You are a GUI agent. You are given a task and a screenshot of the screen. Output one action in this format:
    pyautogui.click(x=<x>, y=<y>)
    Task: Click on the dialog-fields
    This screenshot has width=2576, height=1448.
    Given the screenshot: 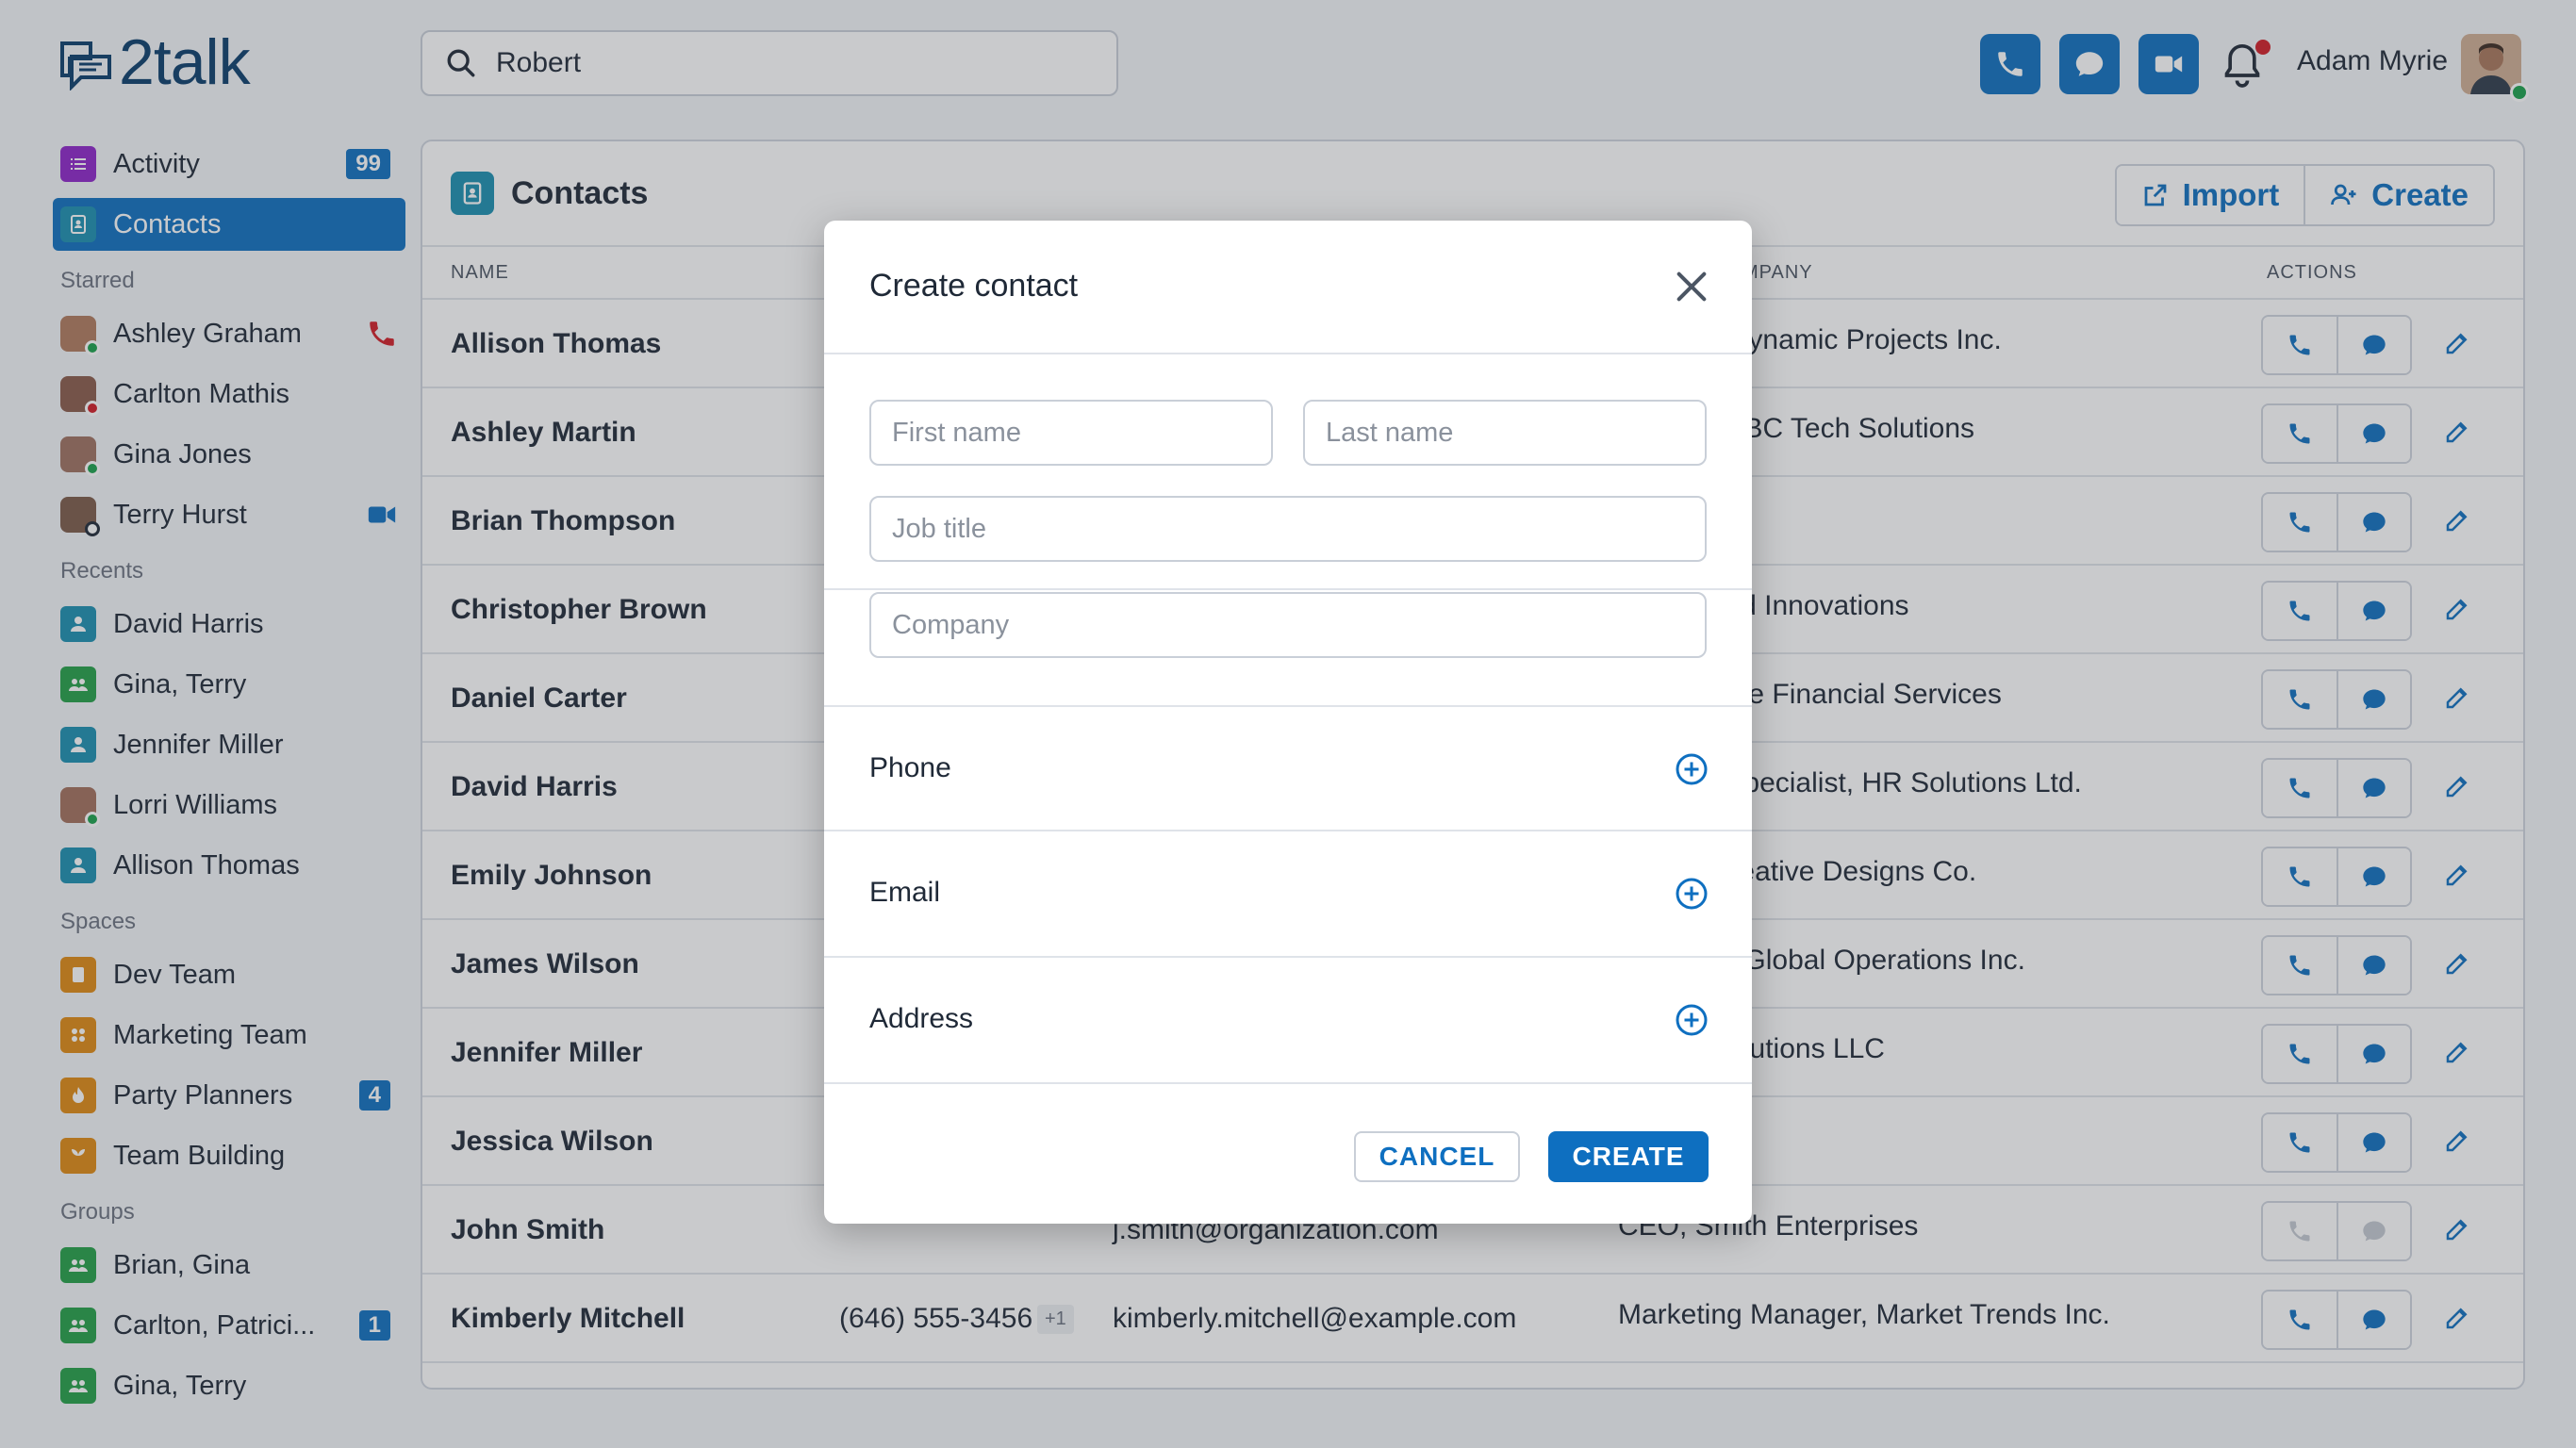 What is the action you would take?
    pyautogui.click(x=1288, y=472)
    